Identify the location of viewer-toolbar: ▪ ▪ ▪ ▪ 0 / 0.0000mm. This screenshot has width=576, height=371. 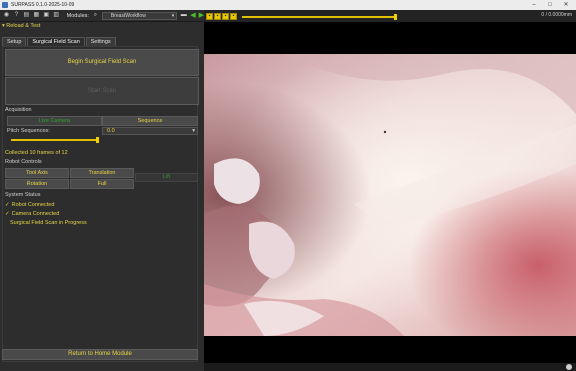
(390, 16).